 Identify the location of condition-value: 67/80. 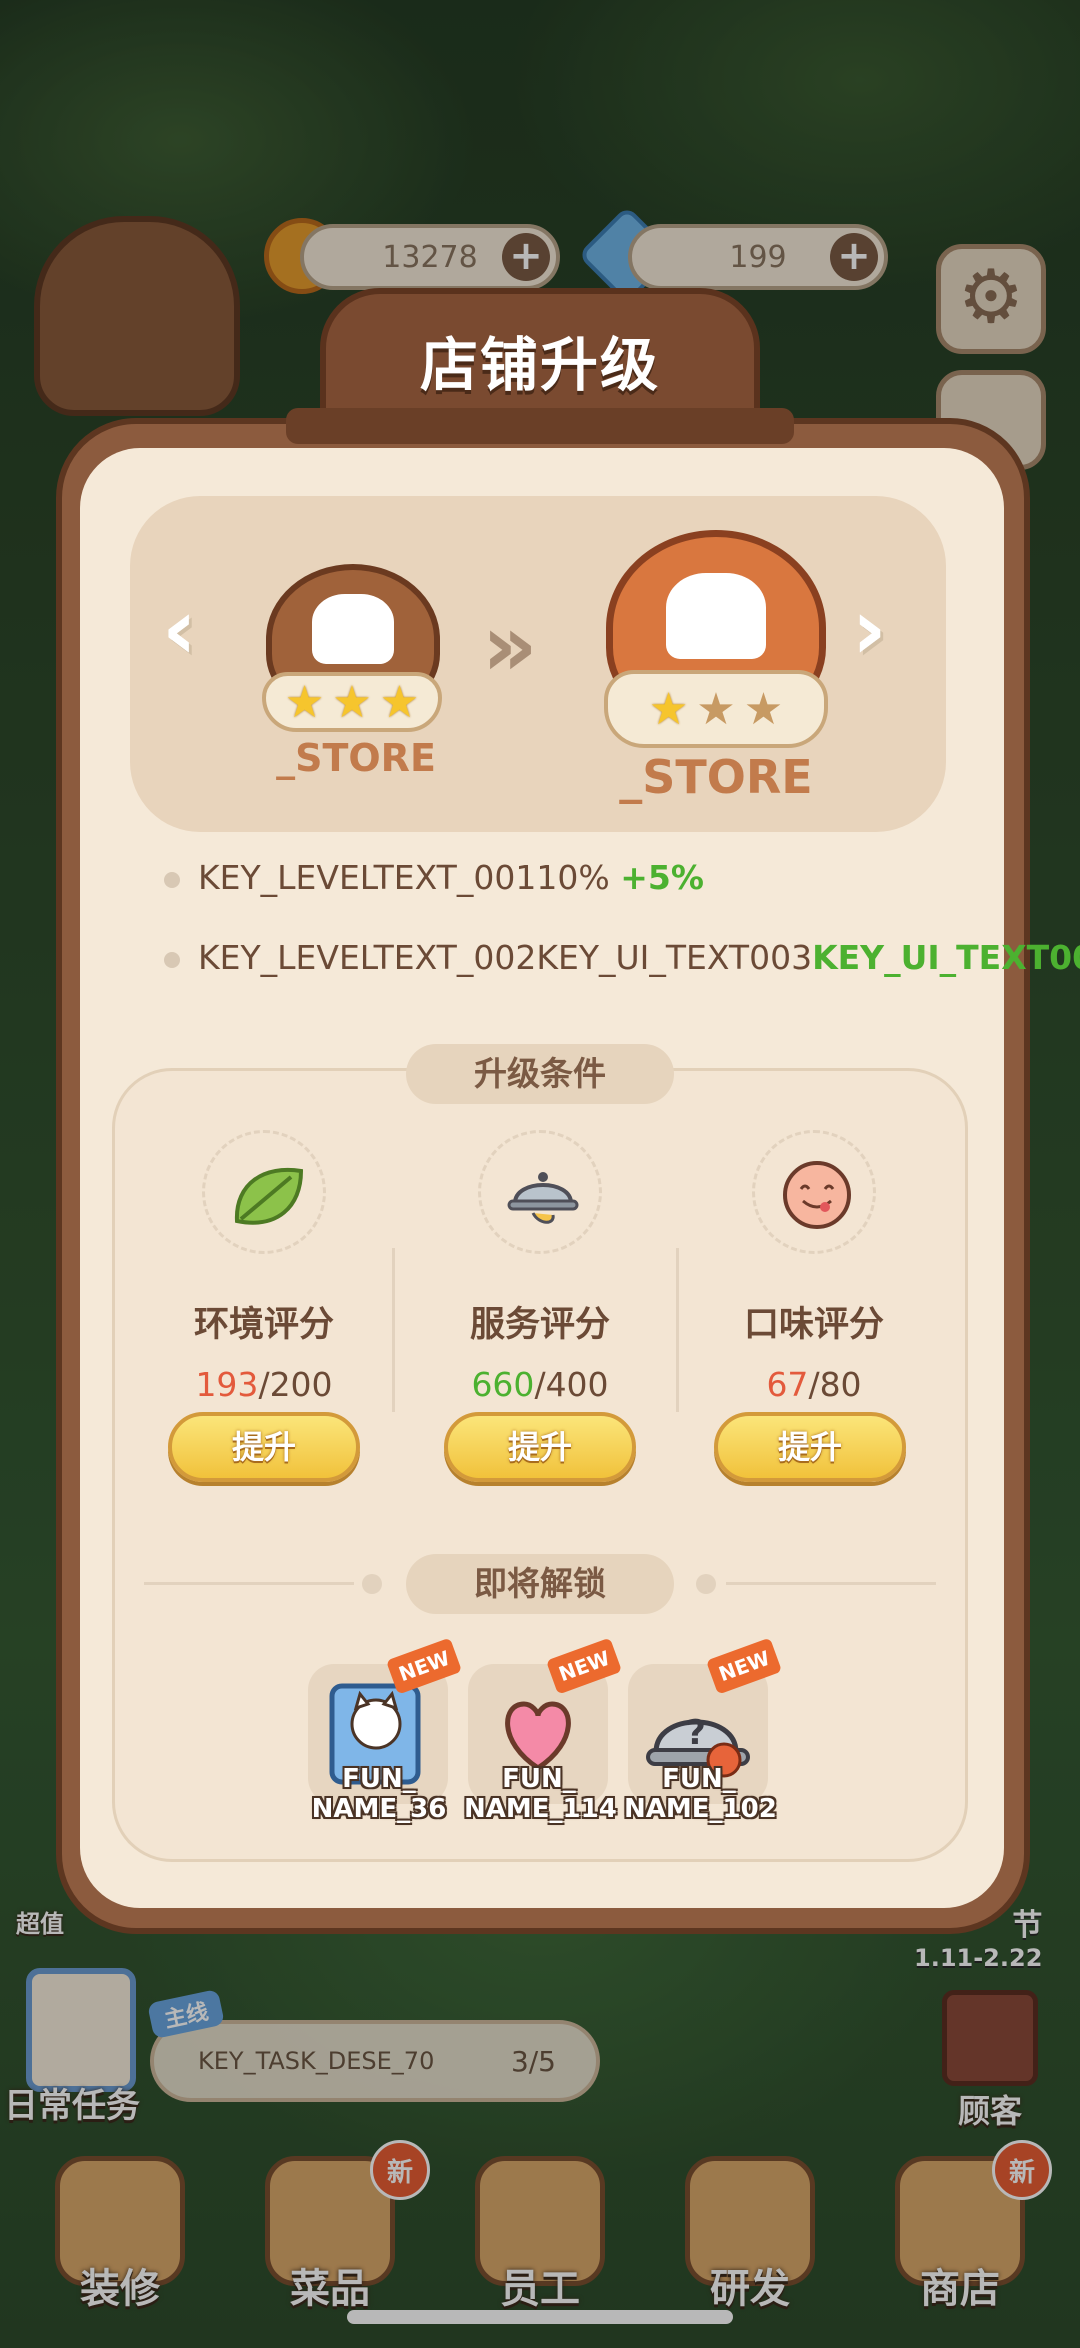
(814, 1384).